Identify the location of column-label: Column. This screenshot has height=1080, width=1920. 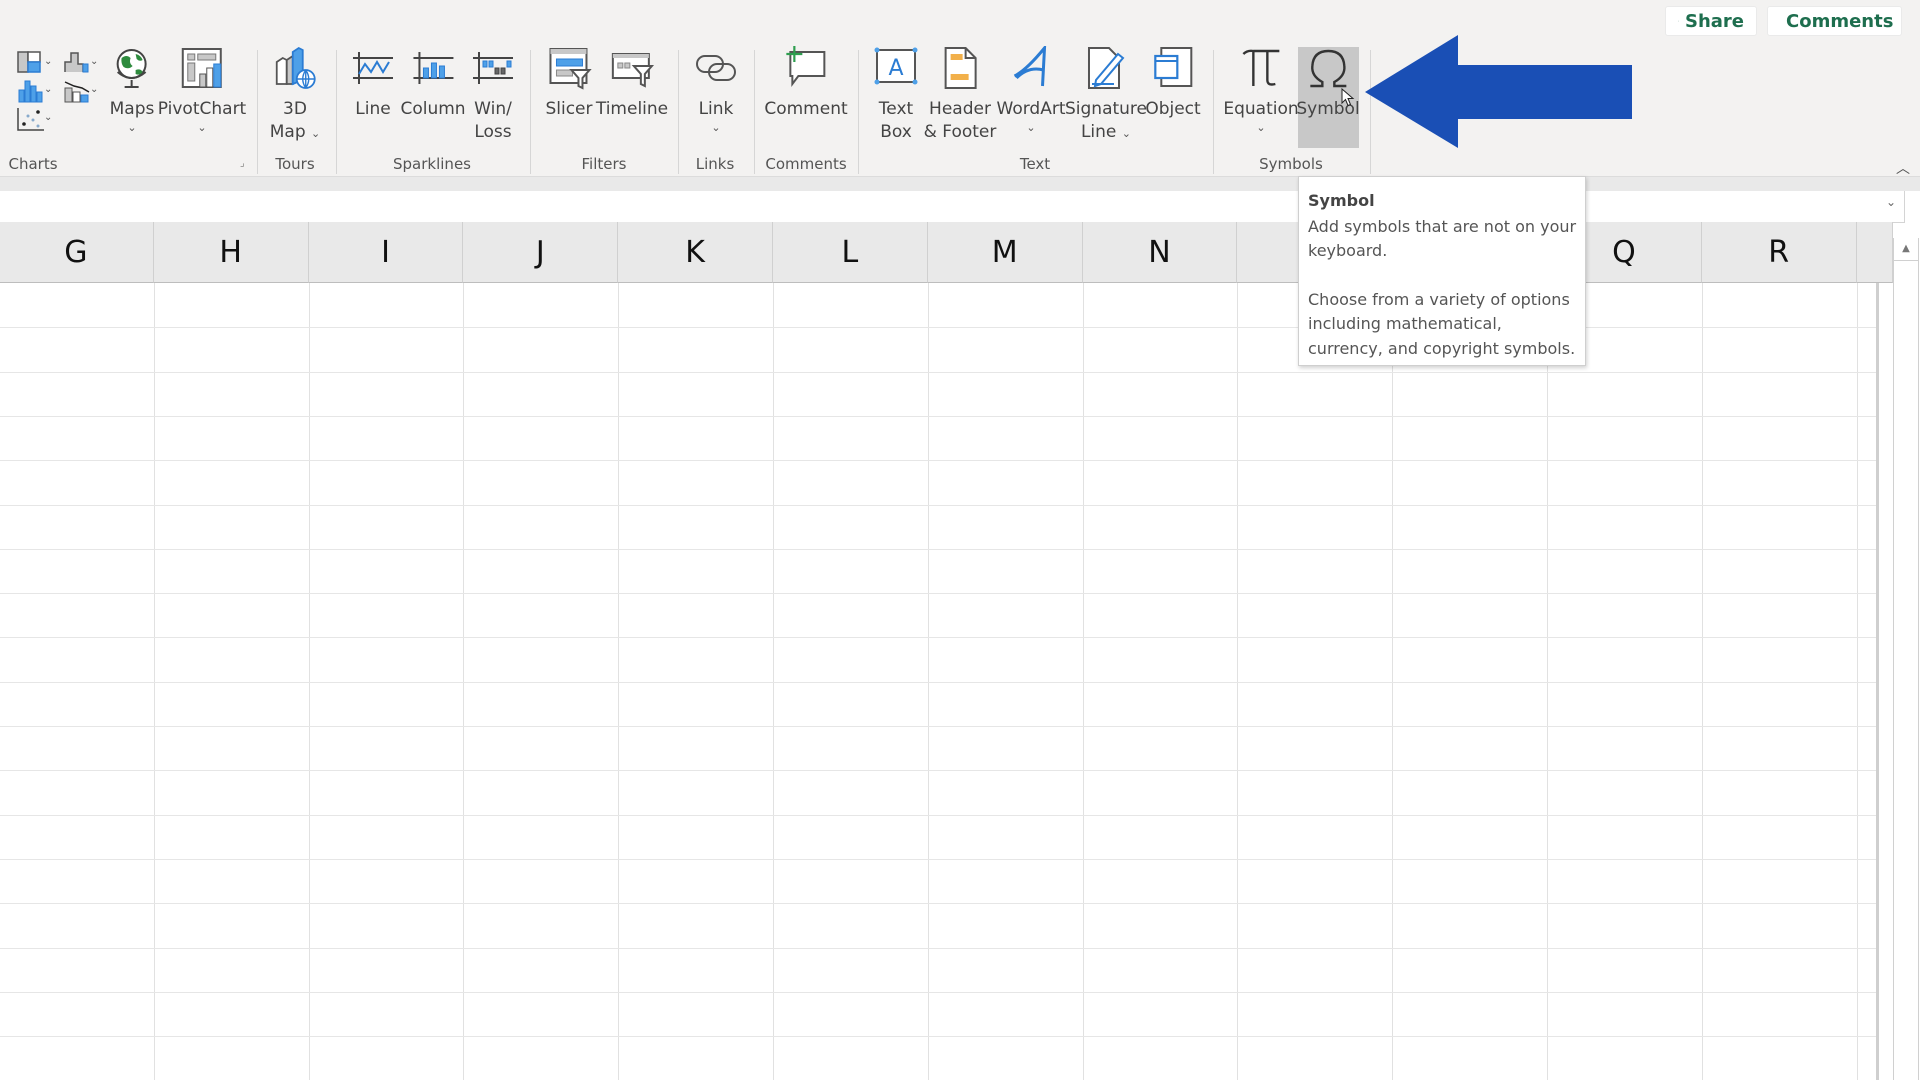
(433, 109).